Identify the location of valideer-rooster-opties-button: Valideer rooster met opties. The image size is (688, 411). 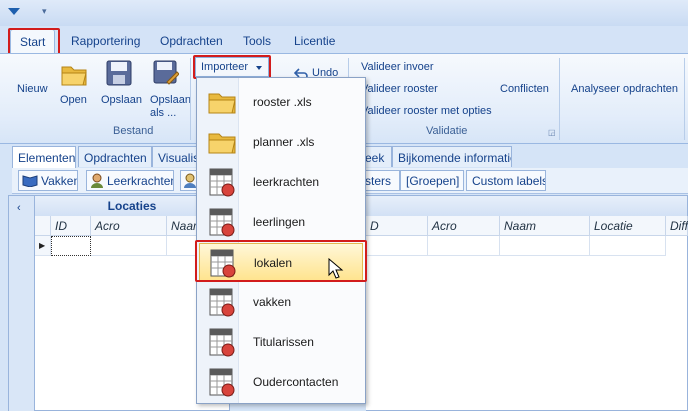
(426, 111).